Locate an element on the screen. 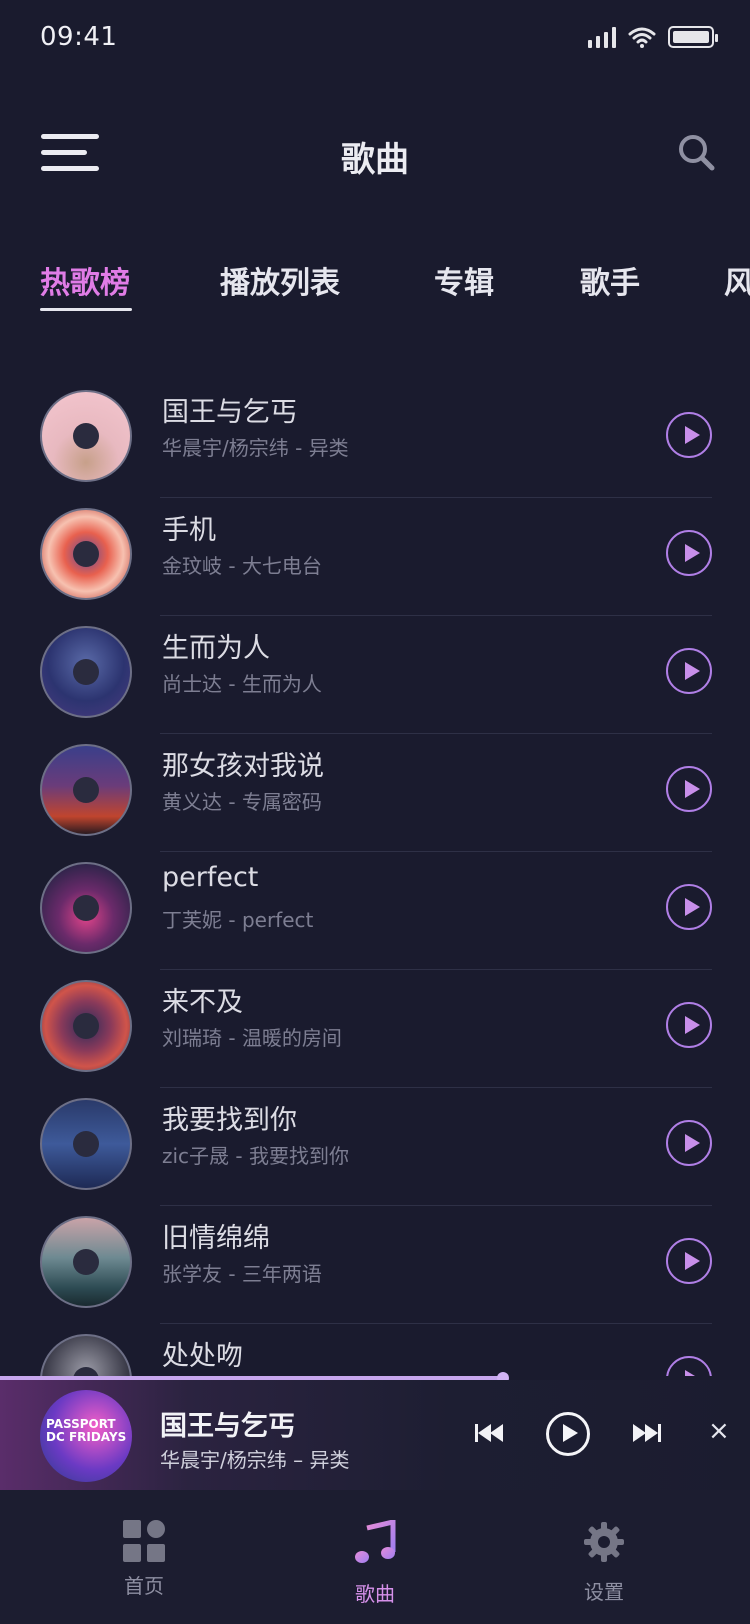 The height and width of the screenshot is (1624, 750). battery-icon is located at coordinates (693, 37).